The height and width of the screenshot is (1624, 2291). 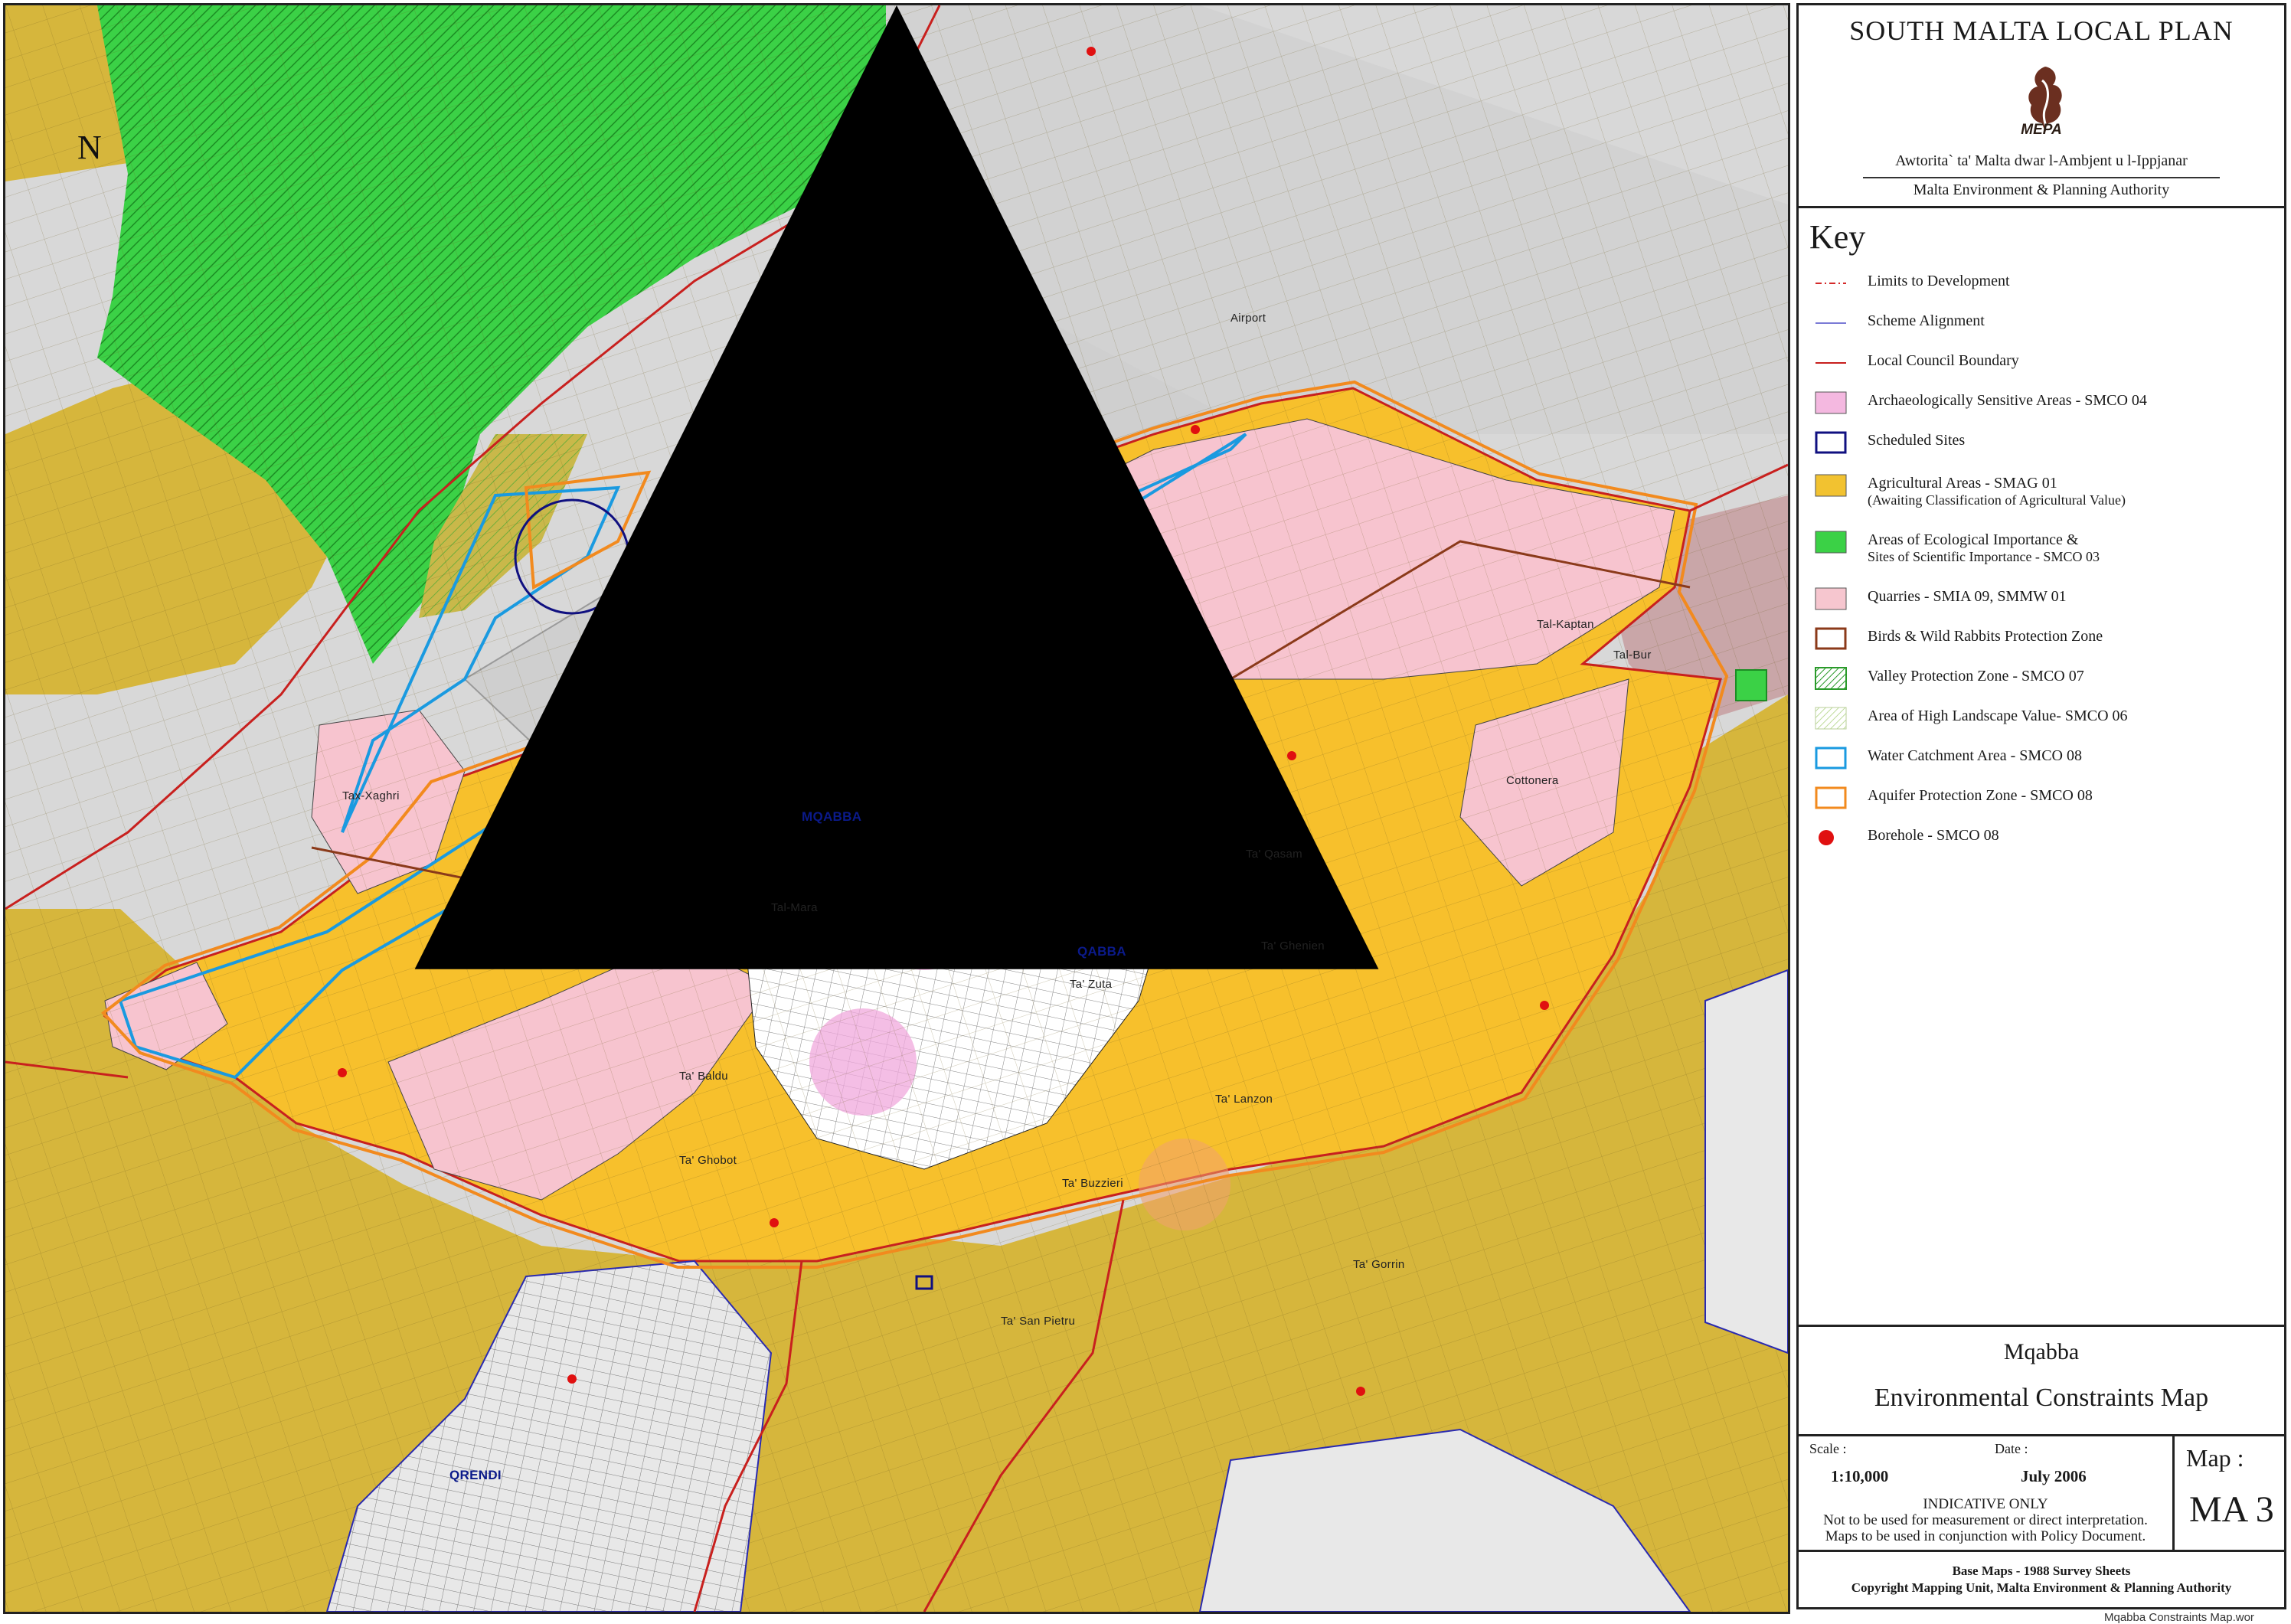 I want to click on key-label-line-1: Birds & Wild Rabbits Protection Zone, so click(x=1985, y=637).